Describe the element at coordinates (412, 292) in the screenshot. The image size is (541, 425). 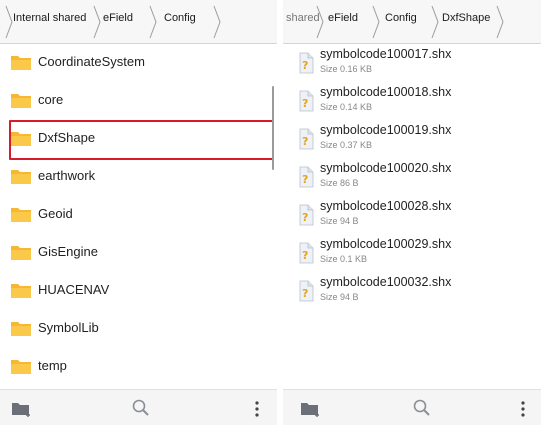
I see `file-row: ? symbolcode100032.shx Size 94 B` at that location.